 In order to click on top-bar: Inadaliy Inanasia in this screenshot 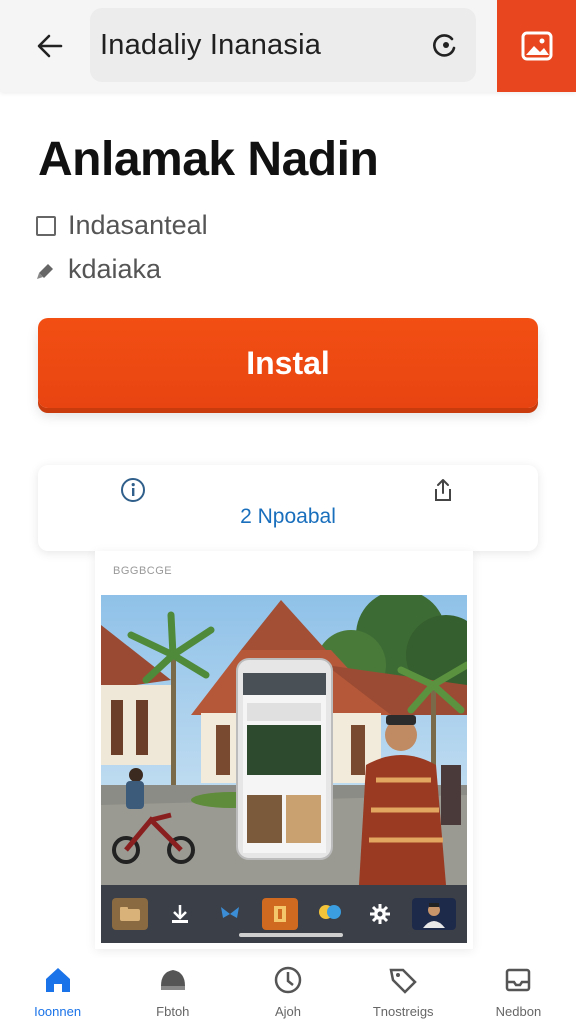, I will do `click(288, 46)`.